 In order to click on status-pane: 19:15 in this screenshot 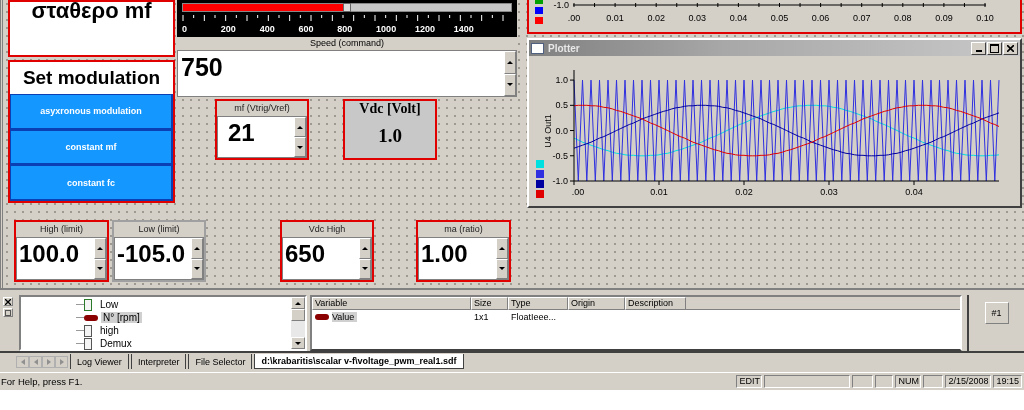, I will do `click(1007, 381)`.